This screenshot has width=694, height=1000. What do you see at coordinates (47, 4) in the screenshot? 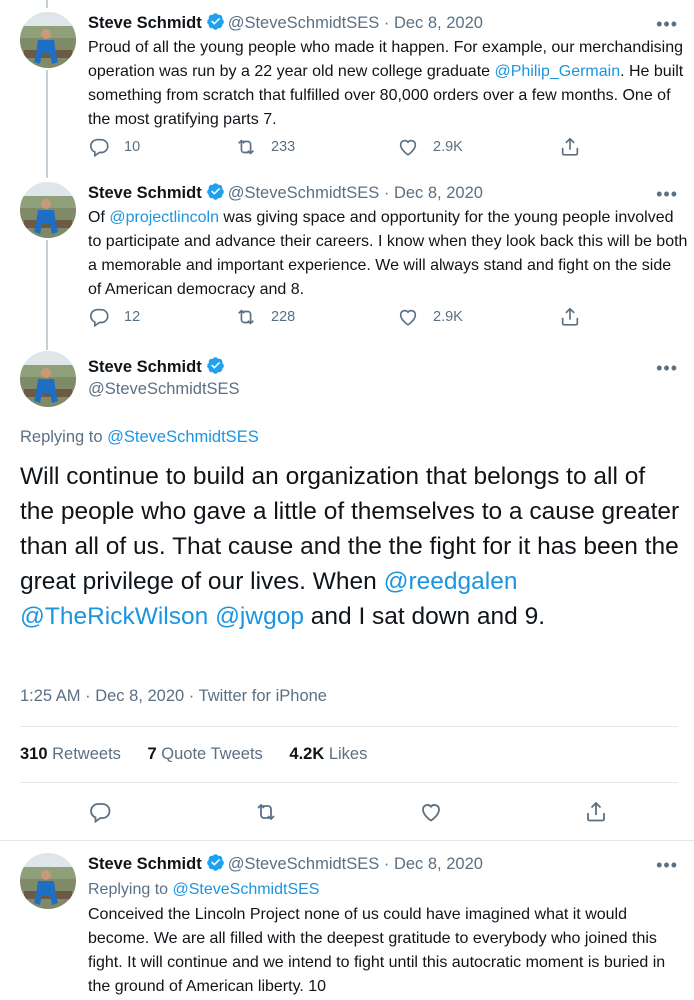
I see `thread-line` at bounding box center [47, 4].